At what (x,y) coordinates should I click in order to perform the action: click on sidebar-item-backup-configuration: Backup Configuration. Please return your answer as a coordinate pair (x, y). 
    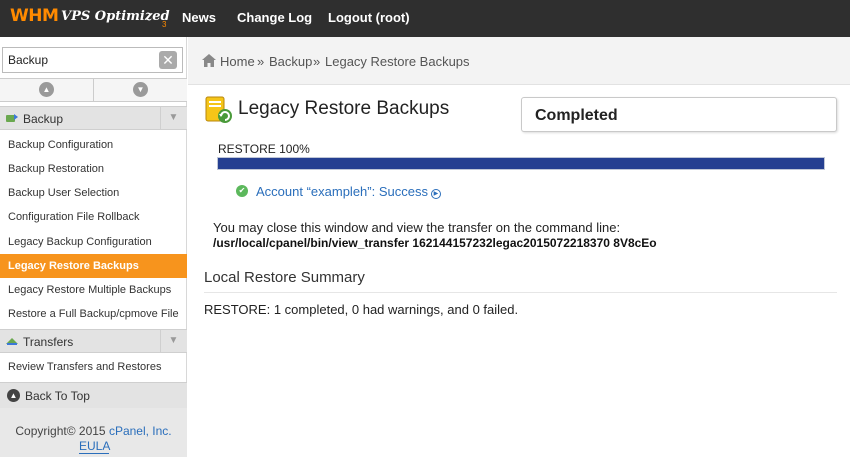
    Looking at the image, I should click on (93, 145).